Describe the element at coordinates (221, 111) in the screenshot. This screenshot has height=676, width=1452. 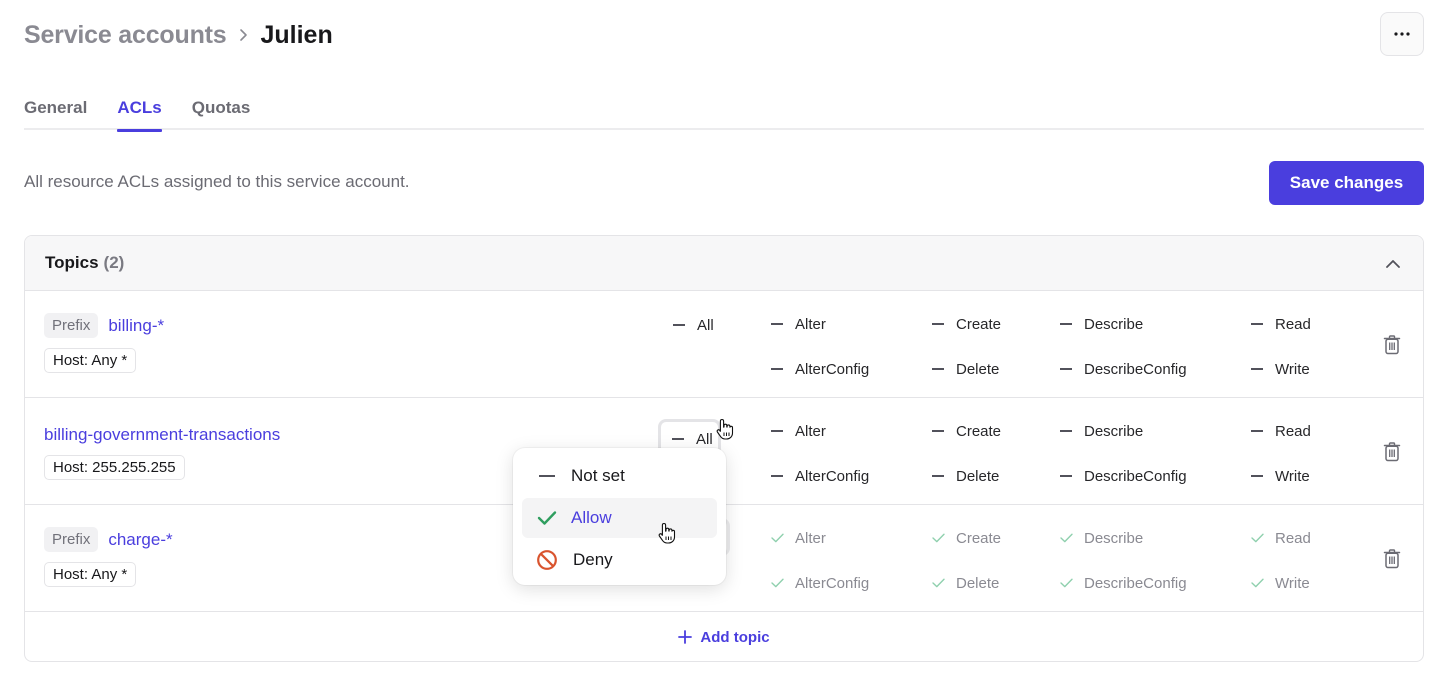
I see `tab-quotas: Quotas` at that location.